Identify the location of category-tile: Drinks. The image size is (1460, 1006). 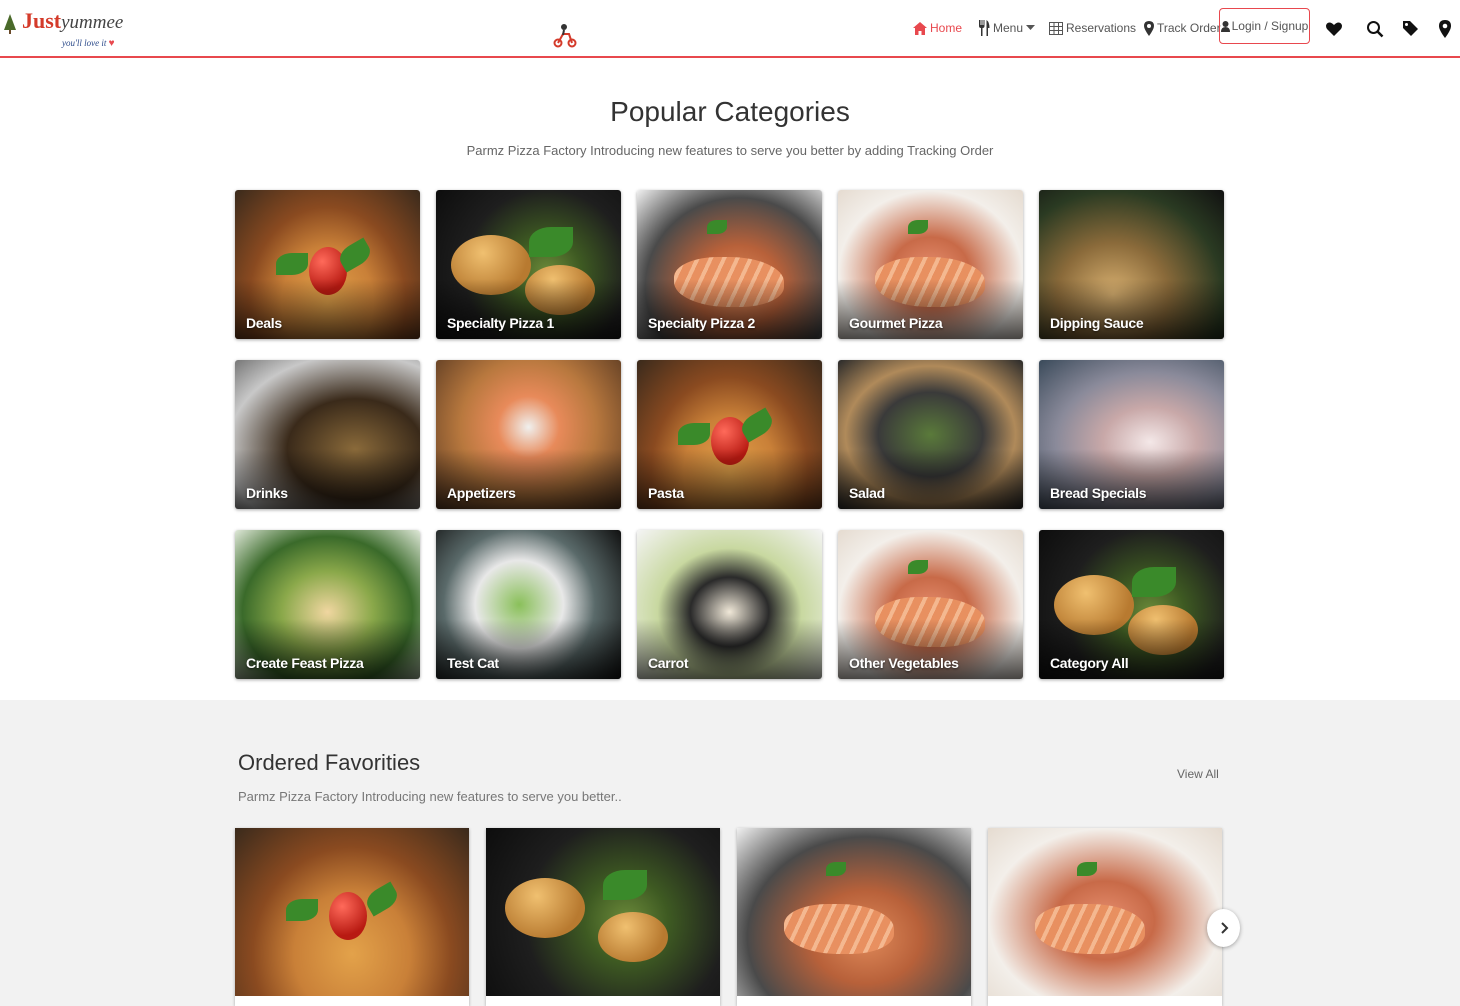
(327, 434).